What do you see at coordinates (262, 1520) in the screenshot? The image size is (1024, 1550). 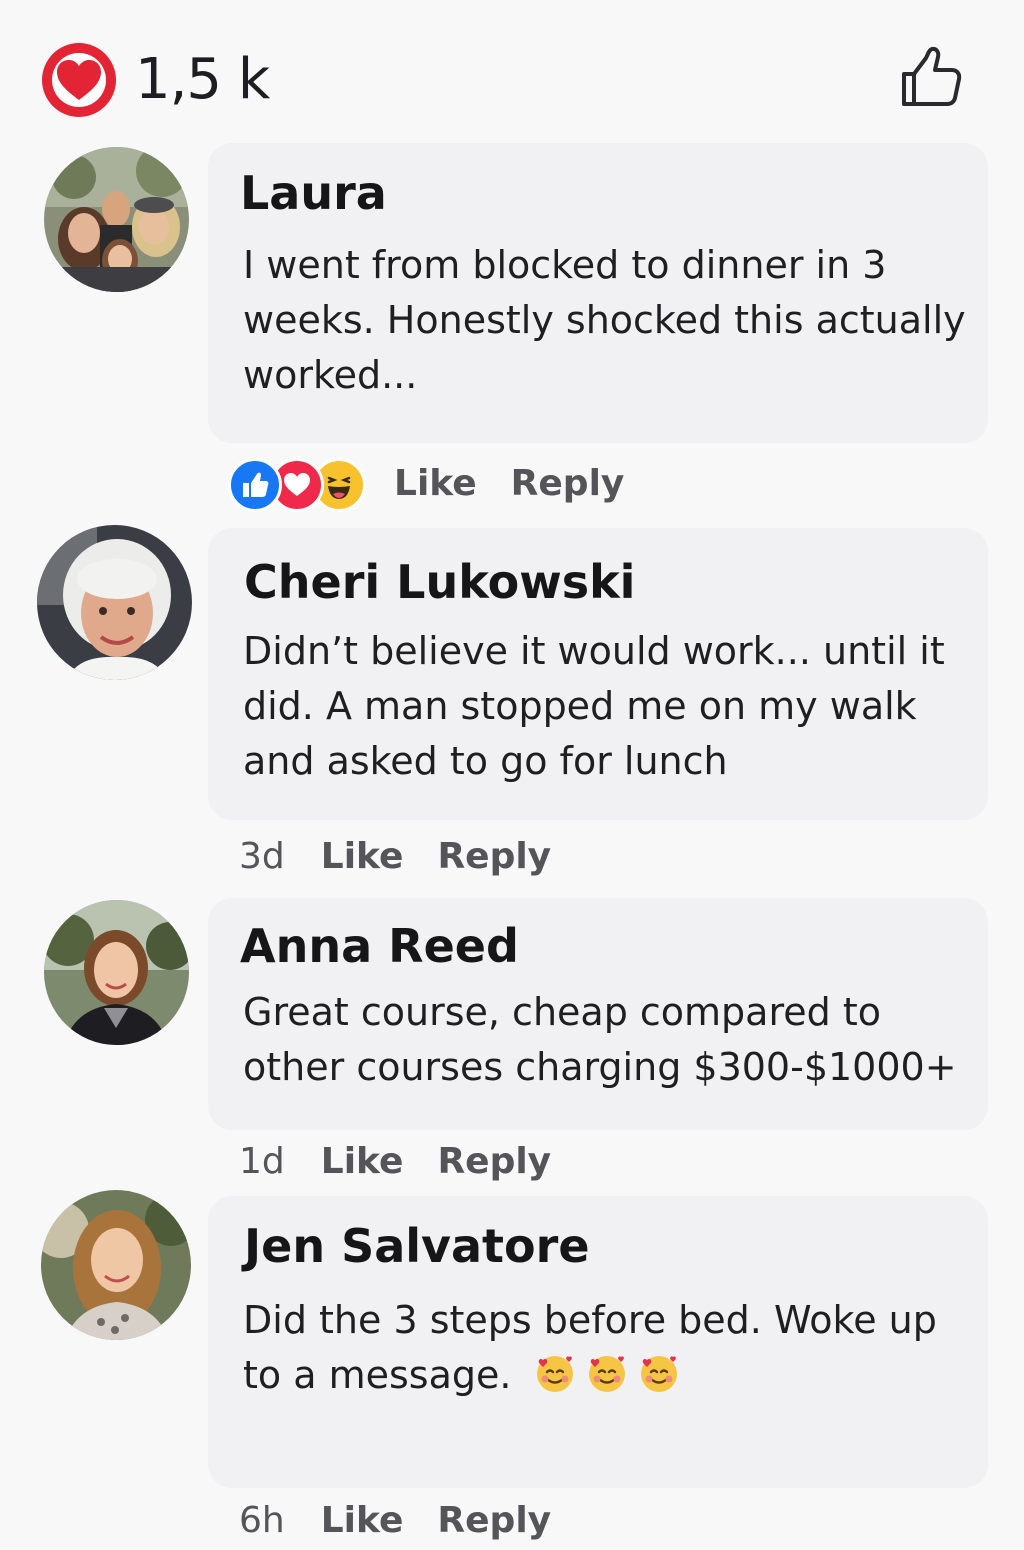 I see `comment-timestamp: 6h` at bounding box center [262, 1520].